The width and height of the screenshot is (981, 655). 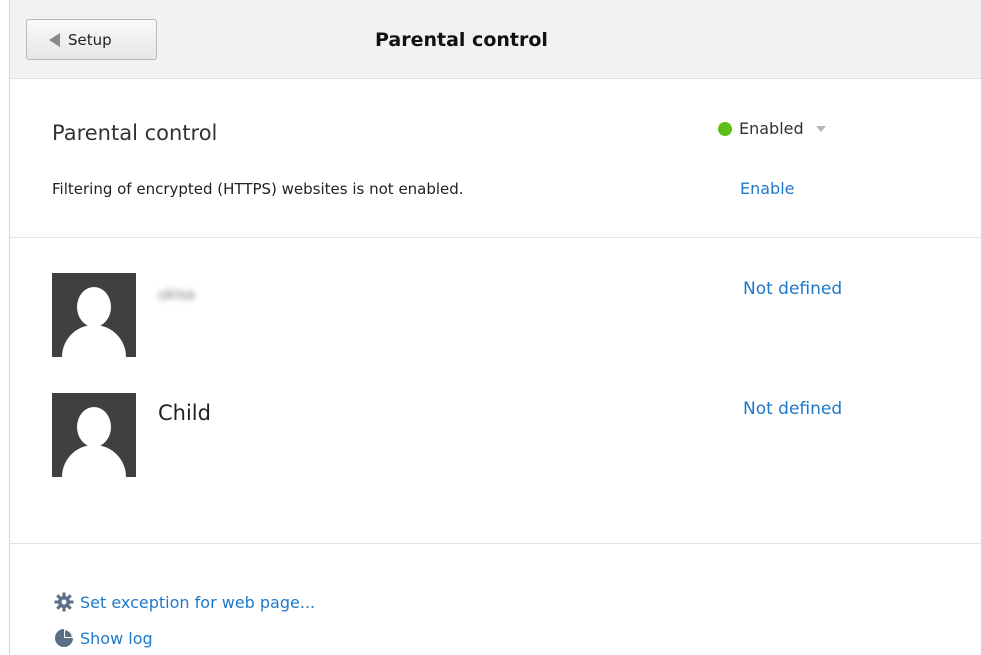 I want to click on back-button-label: Setup, so click(x=90, y=39).